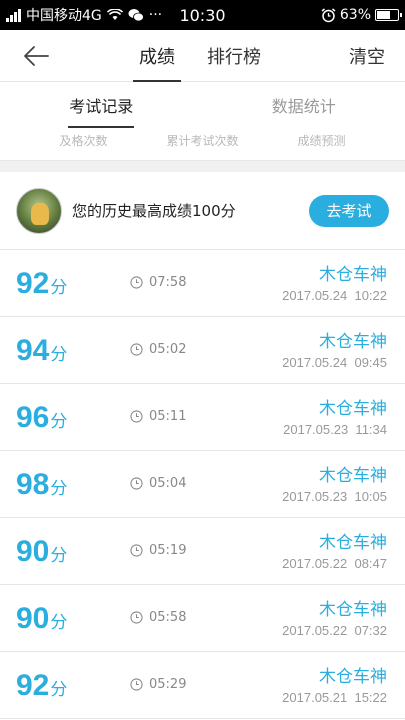 The image size is (405, 720). I want to click on stats-labels: 及格次数 累计考试次数 成绩预测, so click(202, 140).